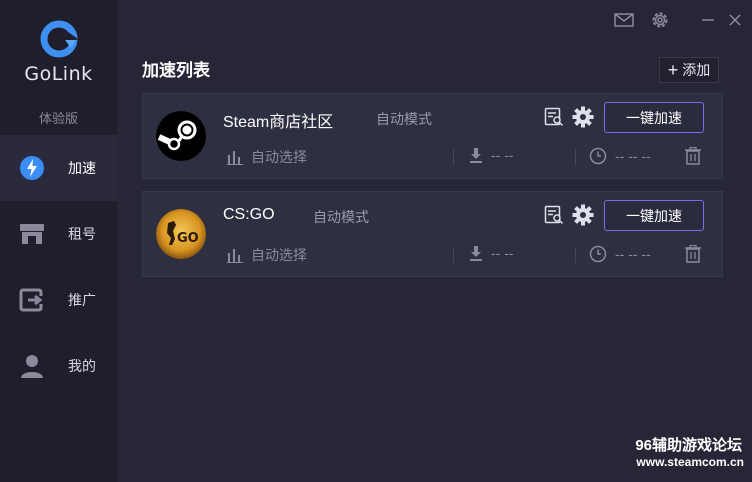  What do you see at coordinates (58, 234) in the screenshot?
I see `nav-item-rent: 租号` at bounding box center [58, 234].